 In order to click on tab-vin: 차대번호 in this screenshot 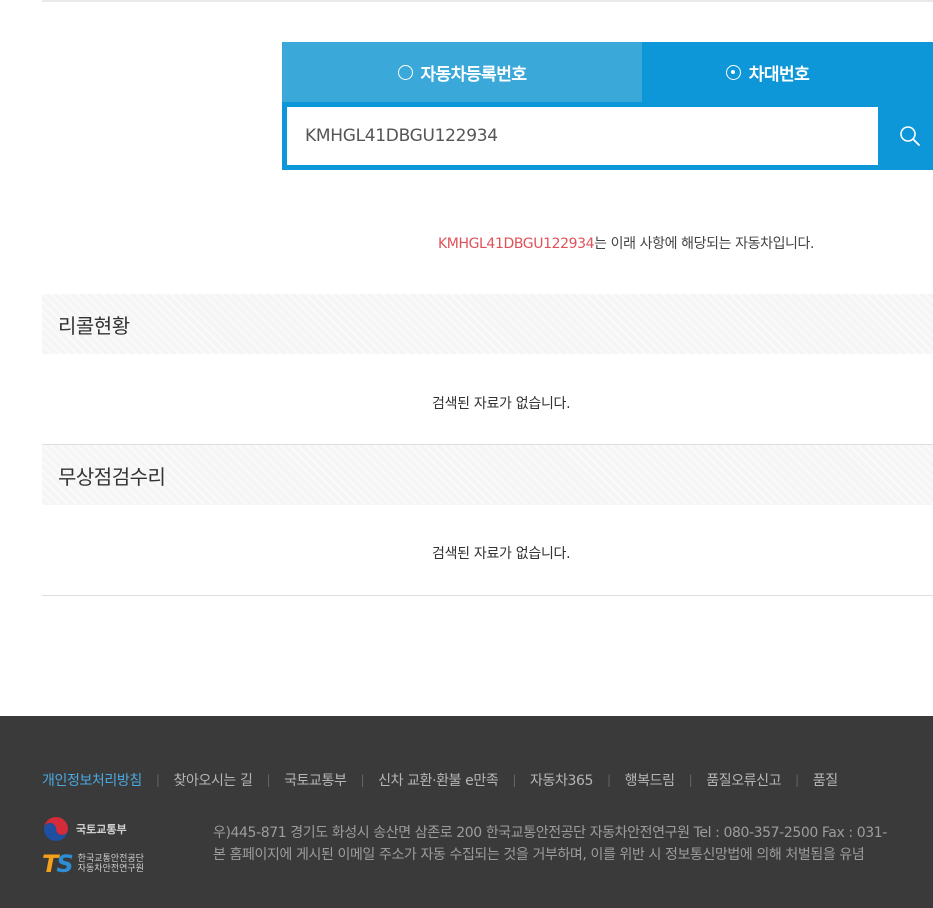, I will do `click(787, 72)`.